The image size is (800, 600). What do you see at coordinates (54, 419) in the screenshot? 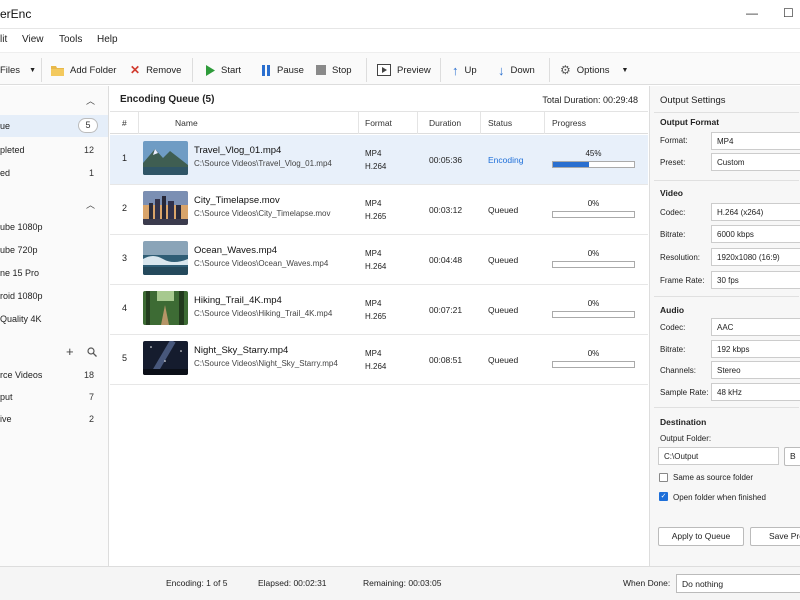
I see `sidebar-item-folder: ive 2` at bounding box center [54, 419].